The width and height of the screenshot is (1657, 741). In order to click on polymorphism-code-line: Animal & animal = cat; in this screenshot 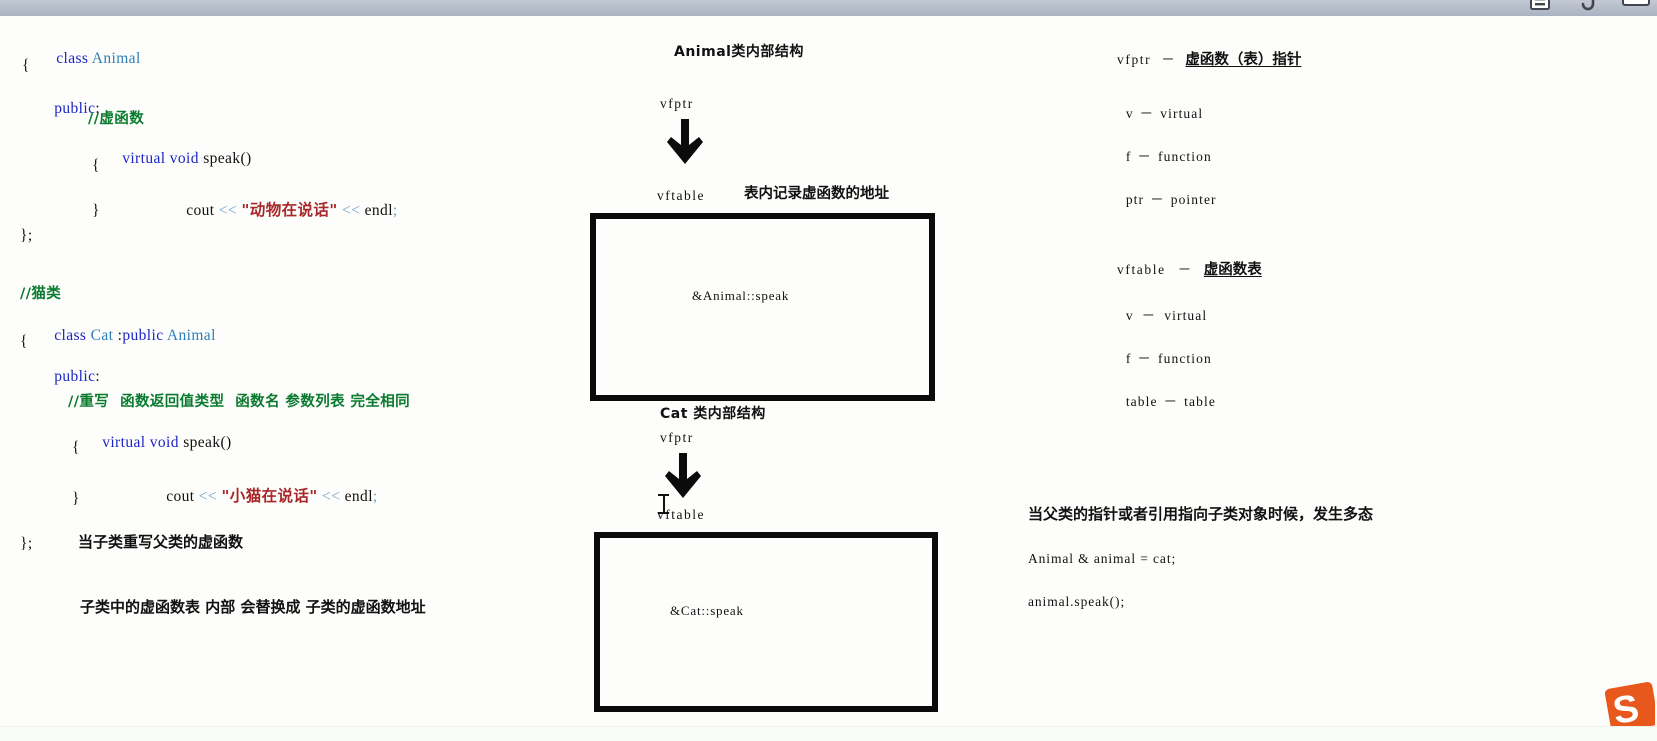, I will do `click(1102, 558)`.